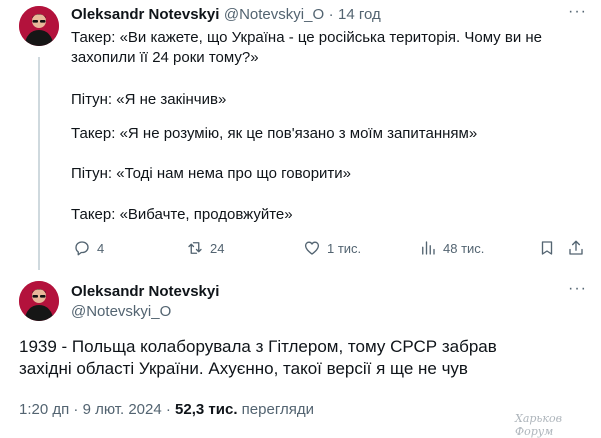 The width and height of the screenshot is (601, 438). Describe the element at coordinates (312, 248) in the screenshot. I see `heart-icon` at that location.